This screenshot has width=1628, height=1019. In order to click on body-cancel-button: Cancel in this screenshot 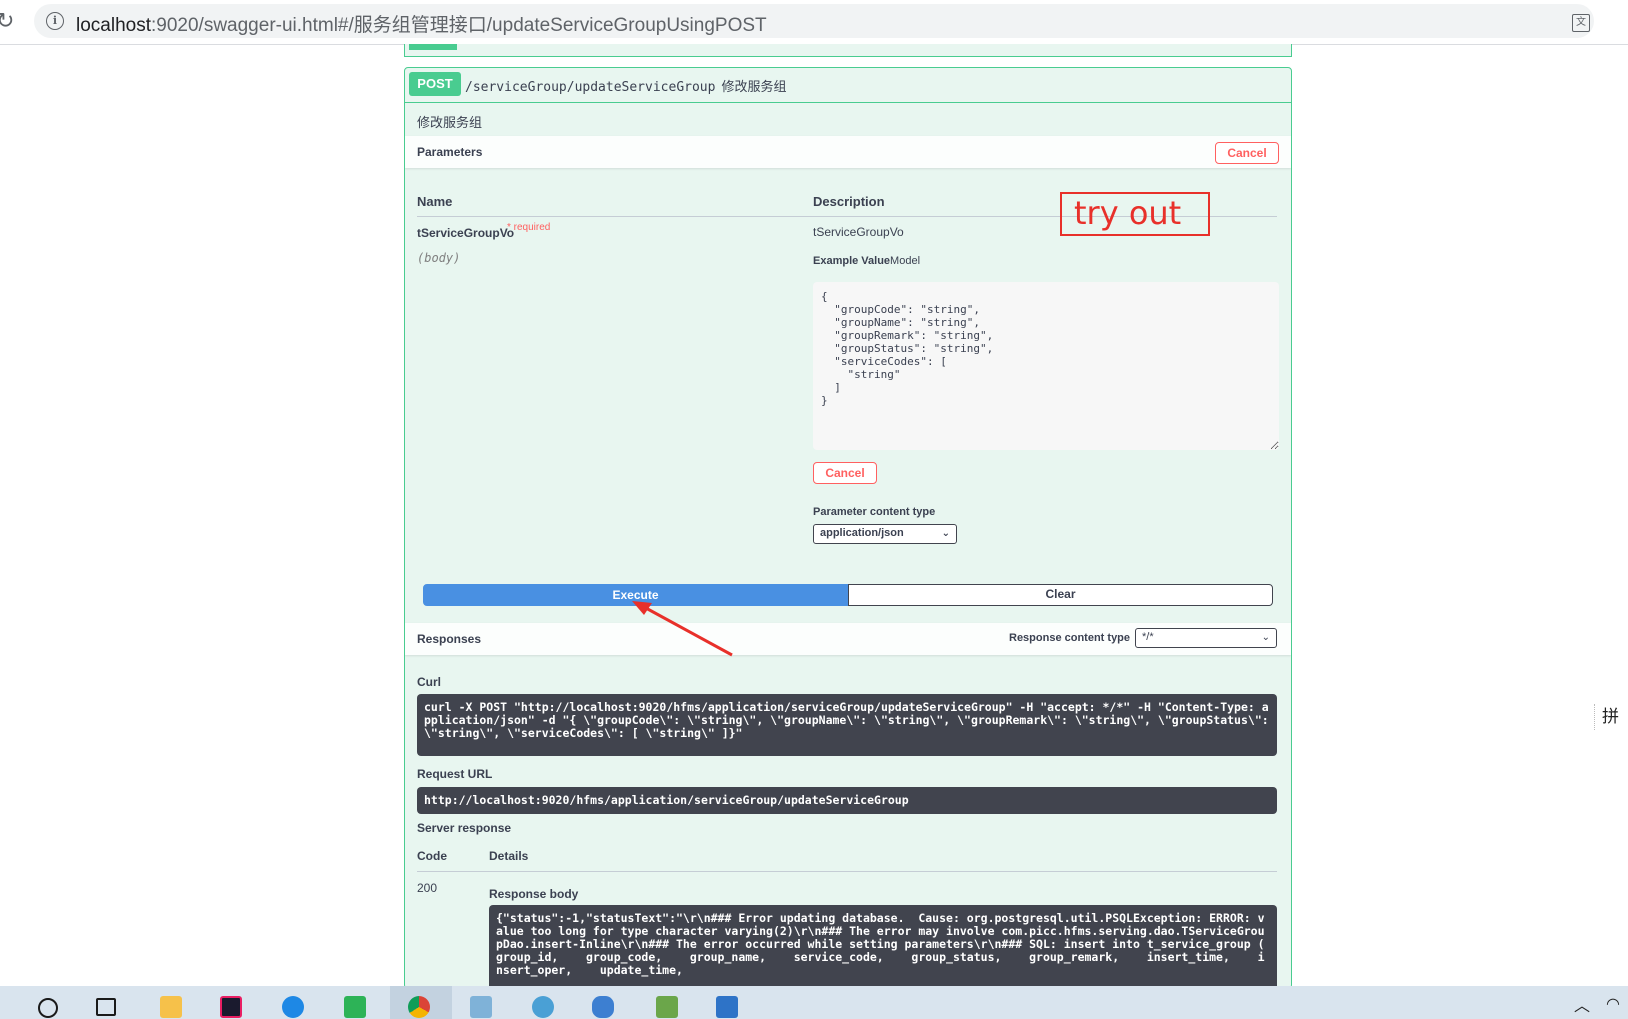, I will do `click(845, 473)`.